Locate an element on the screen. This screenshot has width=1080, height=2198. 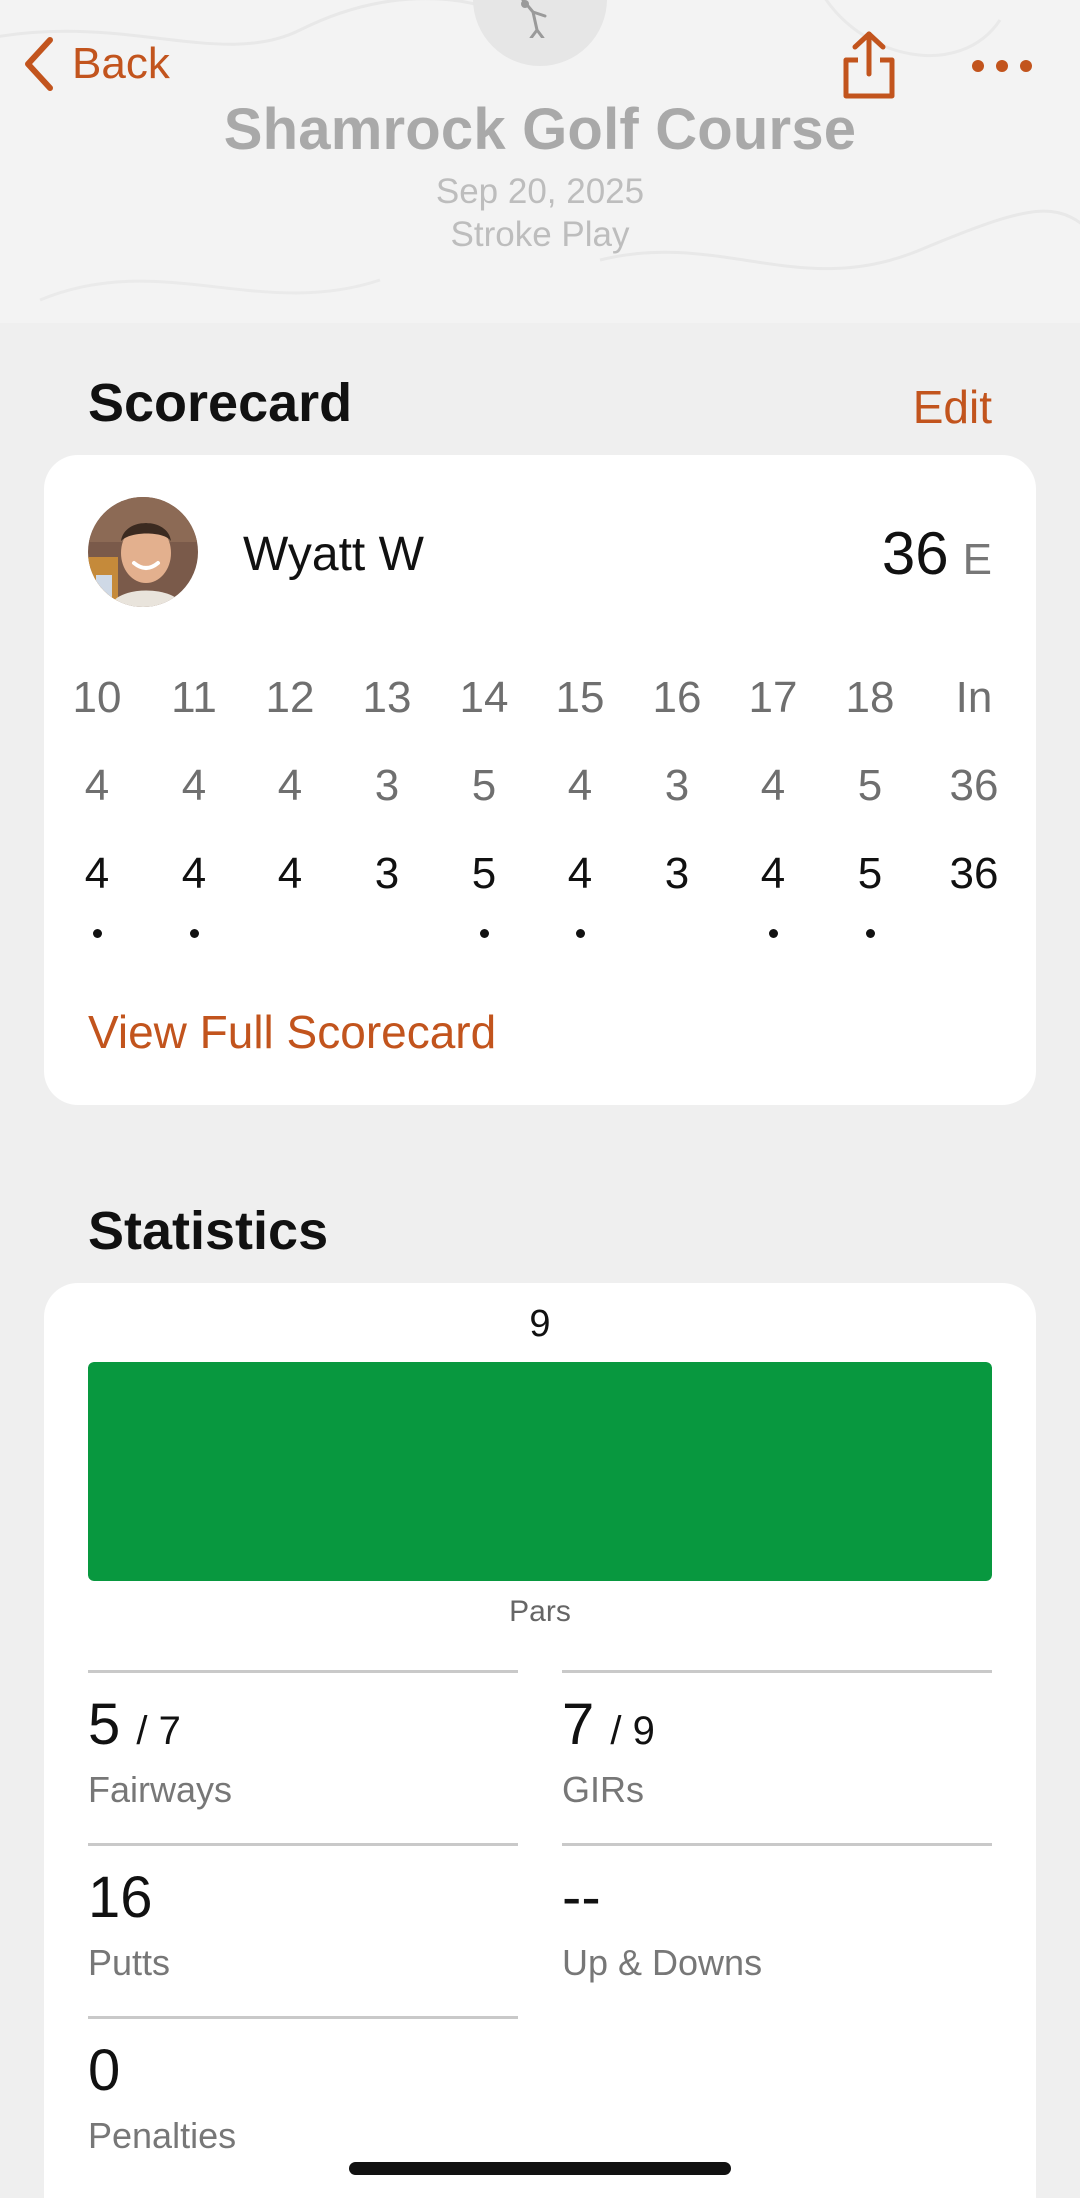
par-cell-12: 4 is located at coordinates (290, 785).